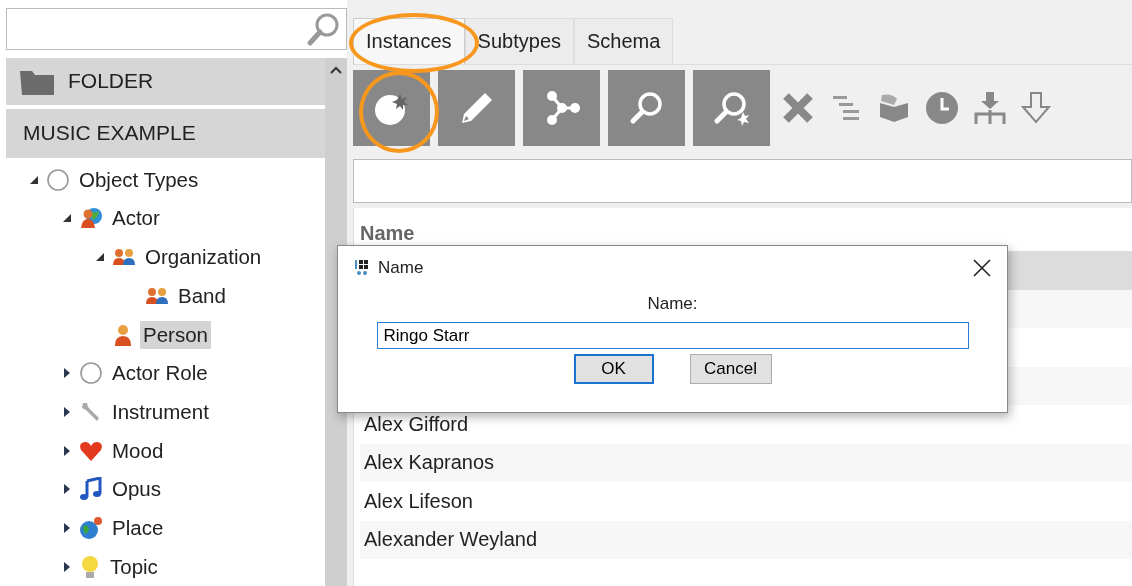 Image resolution: width=1132 pixels, height=586 pixels. Describe the element at coordinates (742, 181) in the screenshot. I see `filter-field` at that location.